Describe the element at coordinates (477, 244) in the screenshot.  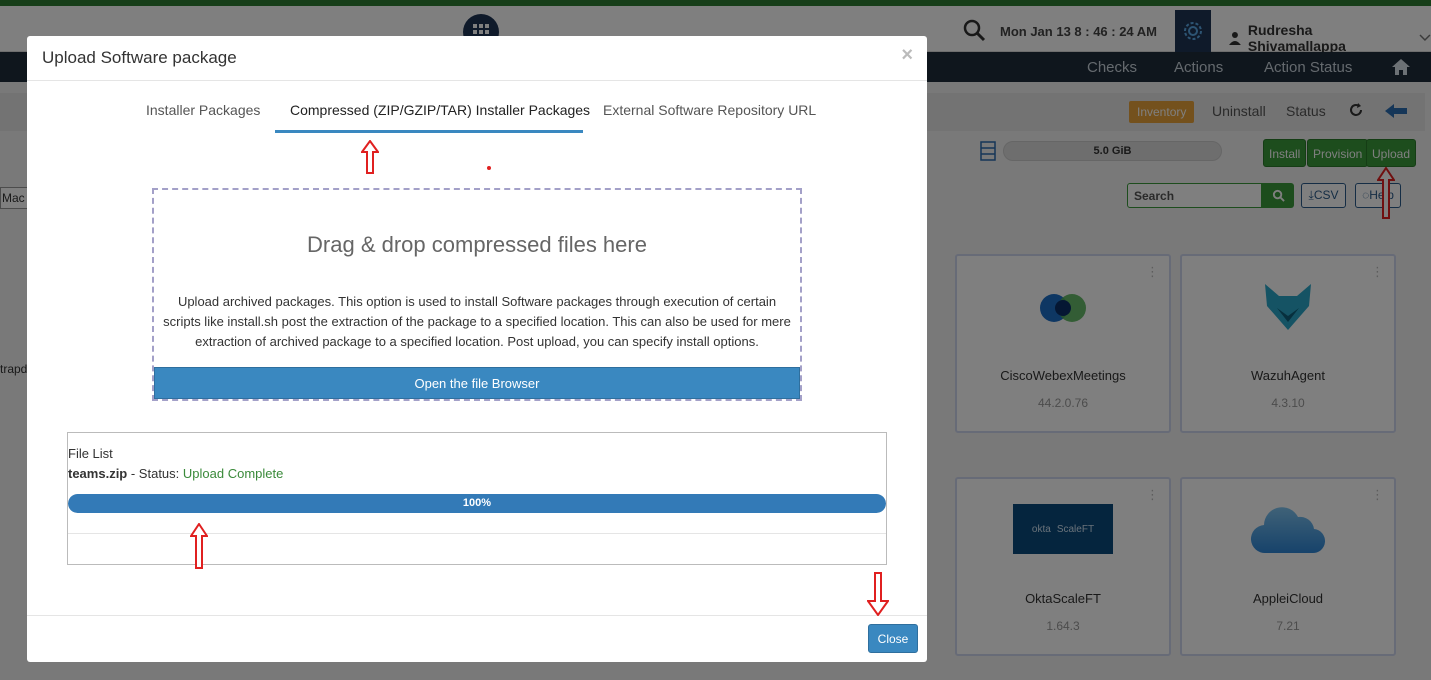
I see `dropzone-title: Drag & drop compressed files here` at that location.